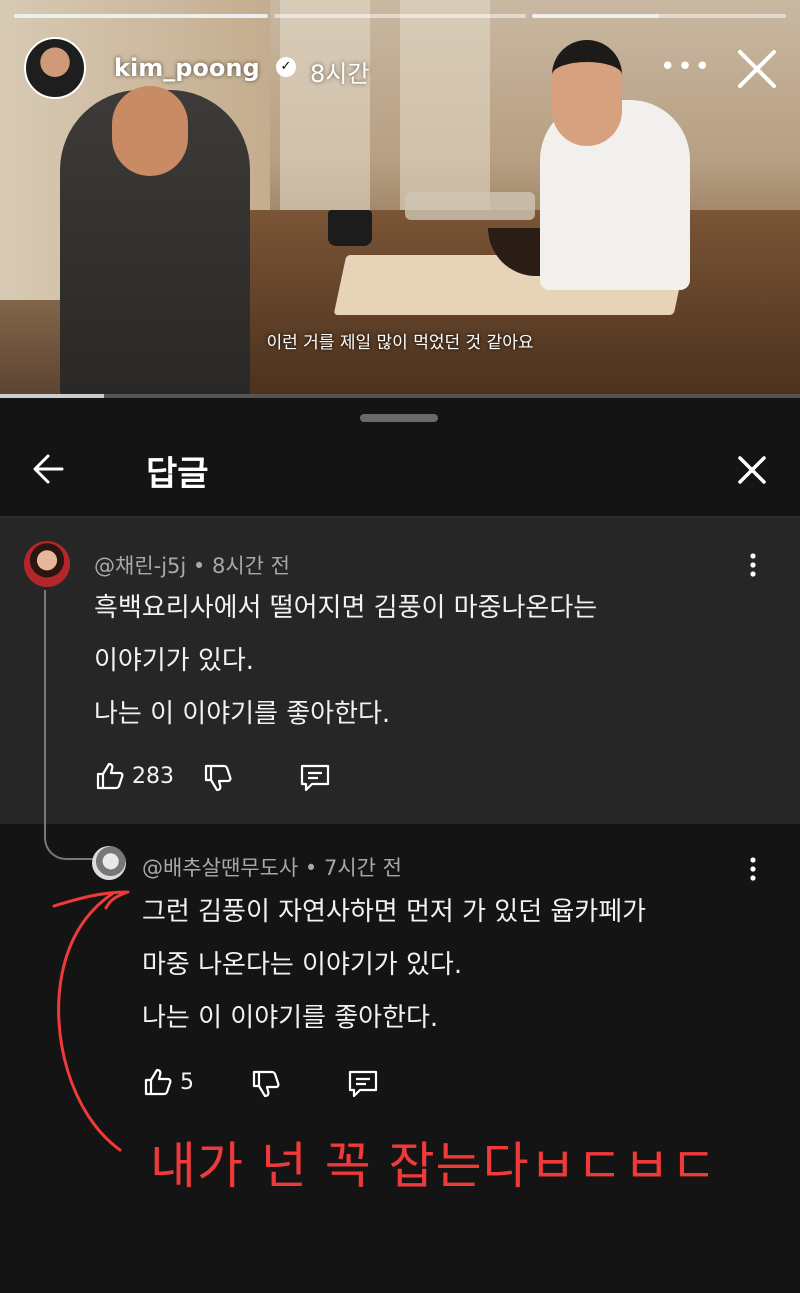 Image resolution: width=800 pixels, height=1293 pixels. What do you see at coordinates (470, 206) in the screenshot?
I see `video-plates` at bounding box center [470, 206].